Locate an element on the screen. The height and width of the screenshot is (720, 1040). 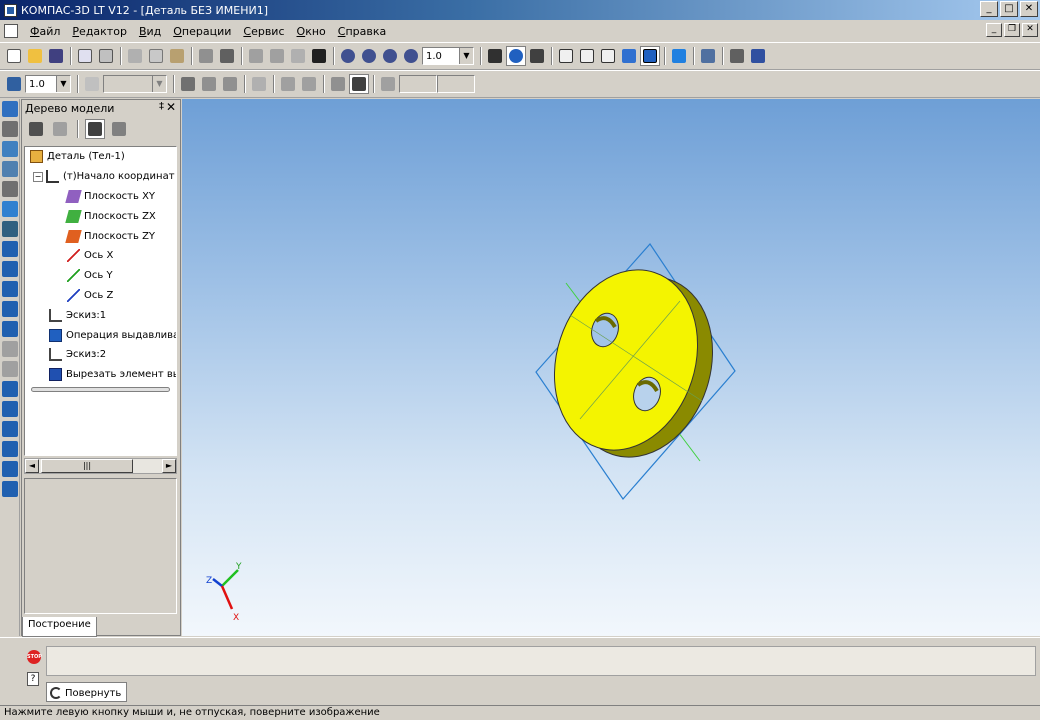
halftone-button is located at coordinates (629, 56).